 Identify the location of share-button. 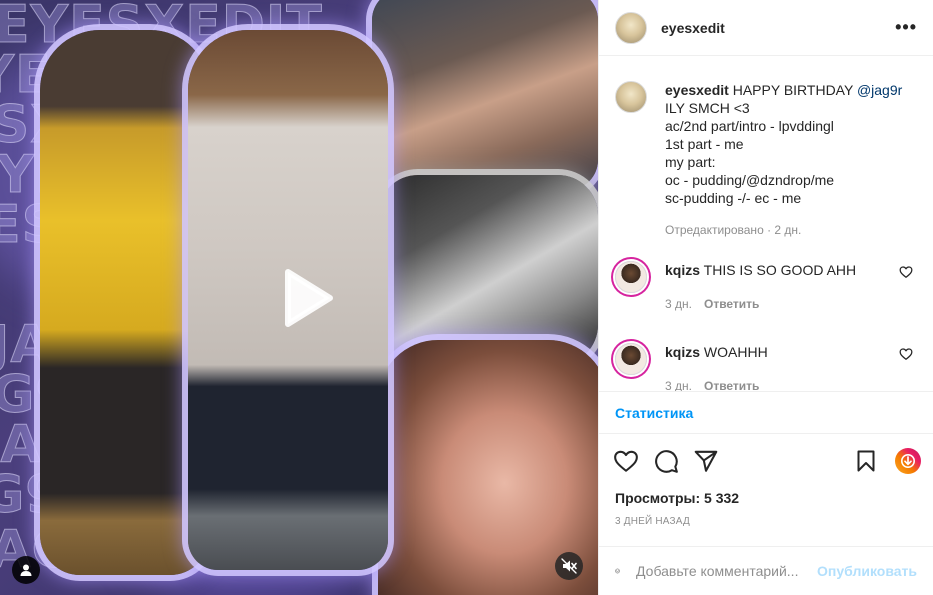
(706, 461).